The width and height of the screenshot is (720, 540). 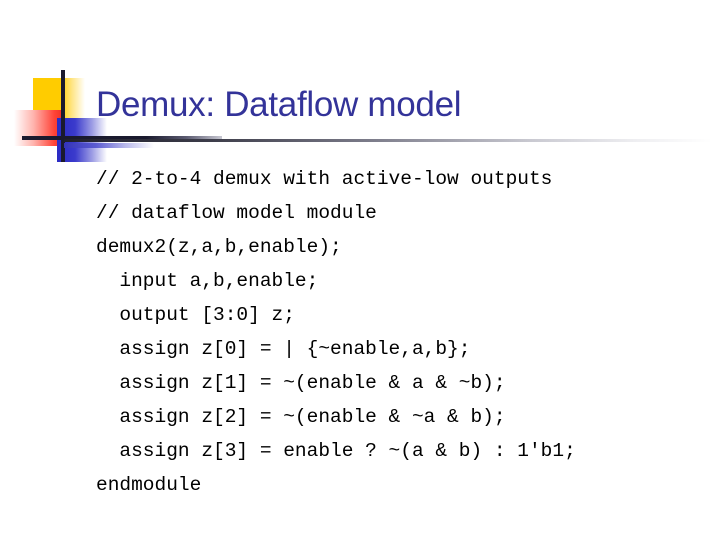 What do you see at coordinates (207, 281) in the screenshot?
I see `code-line: input a,b,enable;` at bounding box center [207, 281].